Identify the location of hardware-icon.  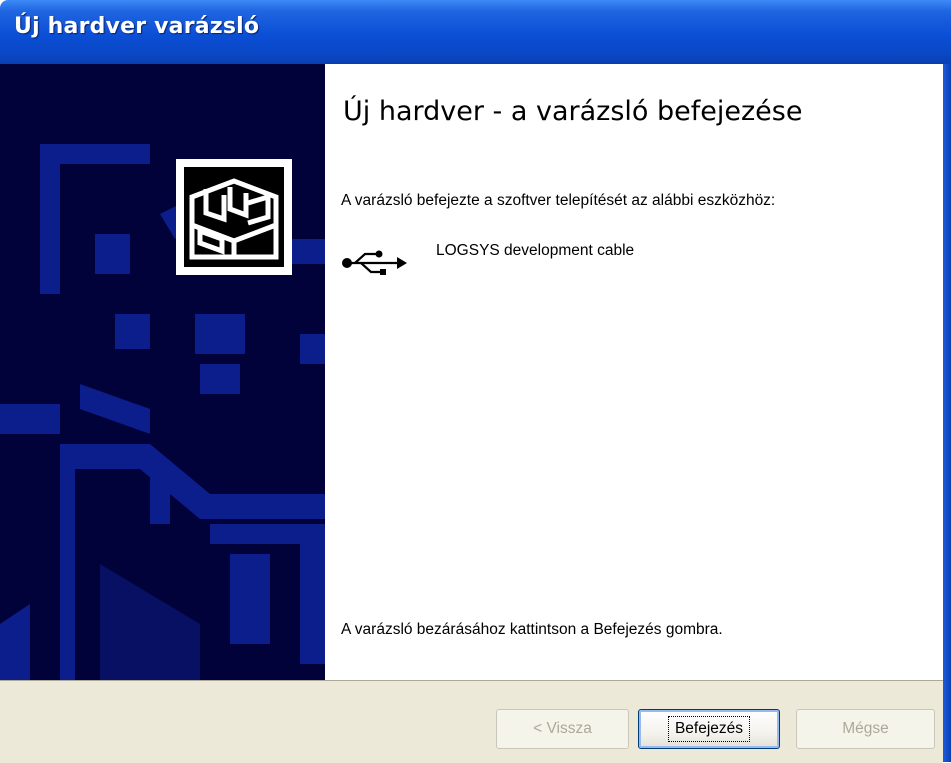
(234, 217).